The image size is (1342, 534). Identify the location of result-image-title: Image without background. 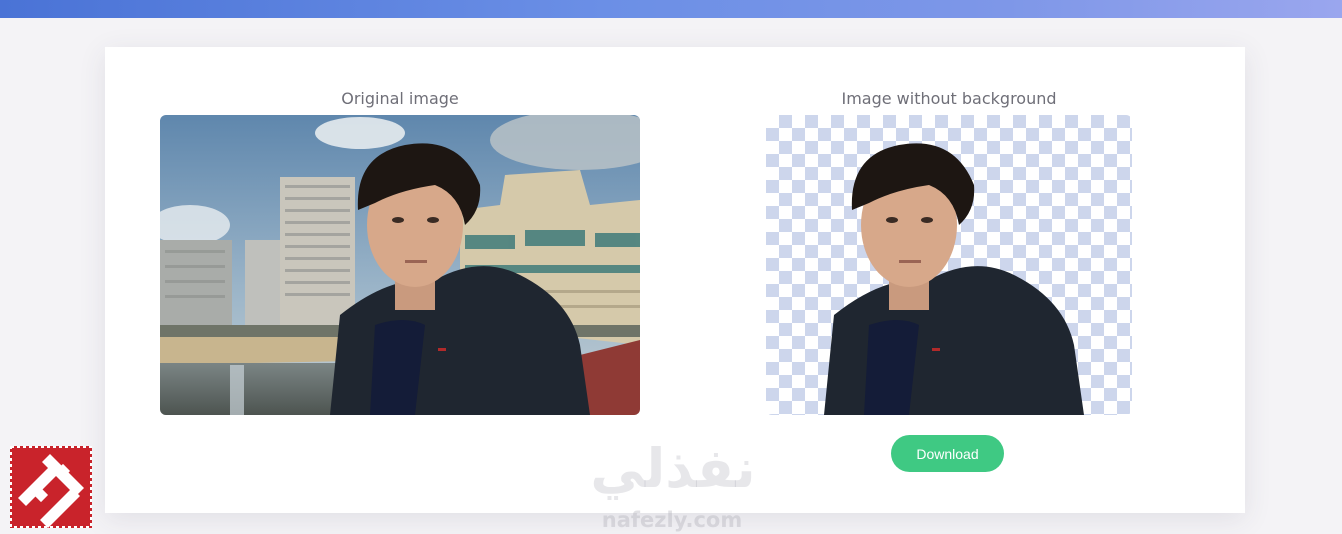
(949, 98).